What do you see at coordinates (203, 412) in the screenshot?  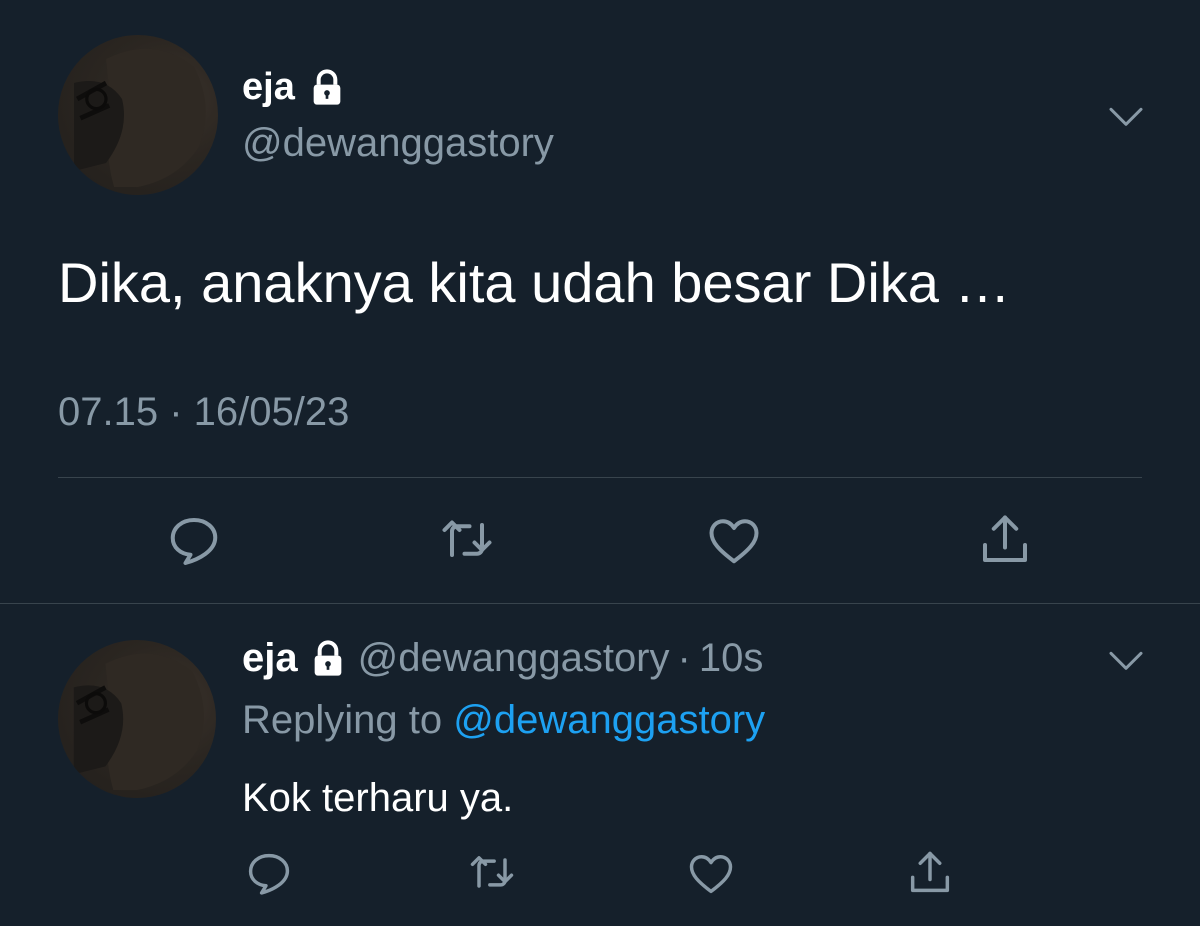 I see `tweet-timestamp: 07.15 · 16/05/23` at bounding box center [203, 412].